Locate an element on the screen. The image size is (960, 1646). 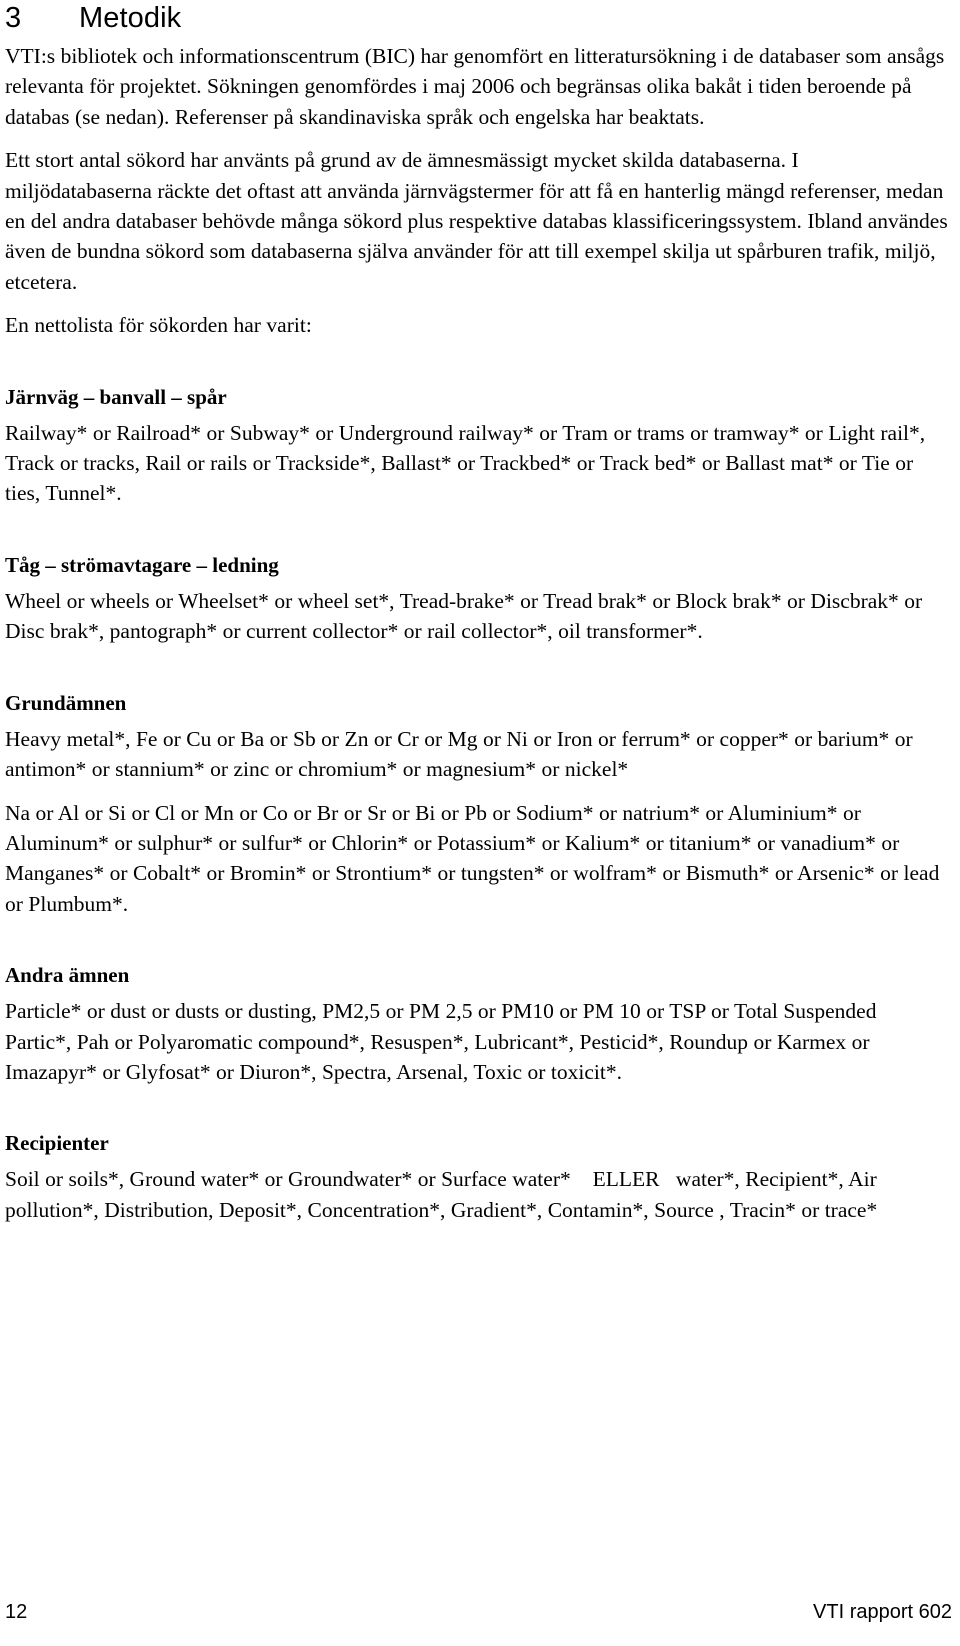
section-heading-recipienter: Recipienter is located at coordinates (57, 1143).